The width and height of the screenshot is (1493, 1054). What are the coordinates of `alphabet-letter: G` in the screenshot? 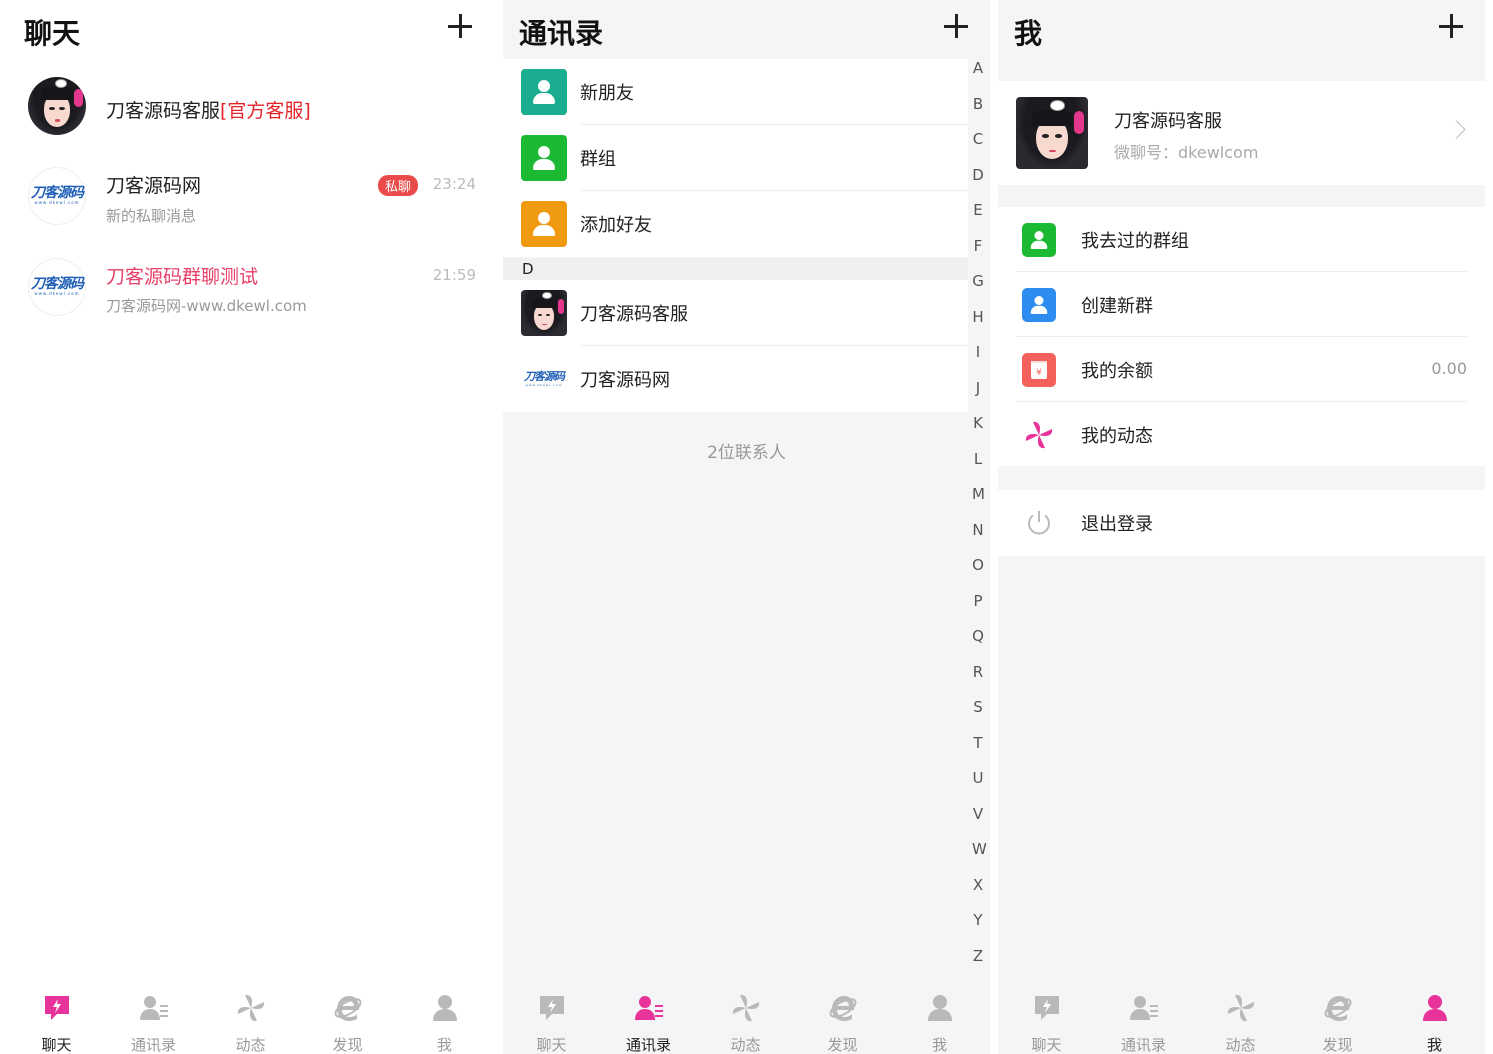 It's located at (978, 289).